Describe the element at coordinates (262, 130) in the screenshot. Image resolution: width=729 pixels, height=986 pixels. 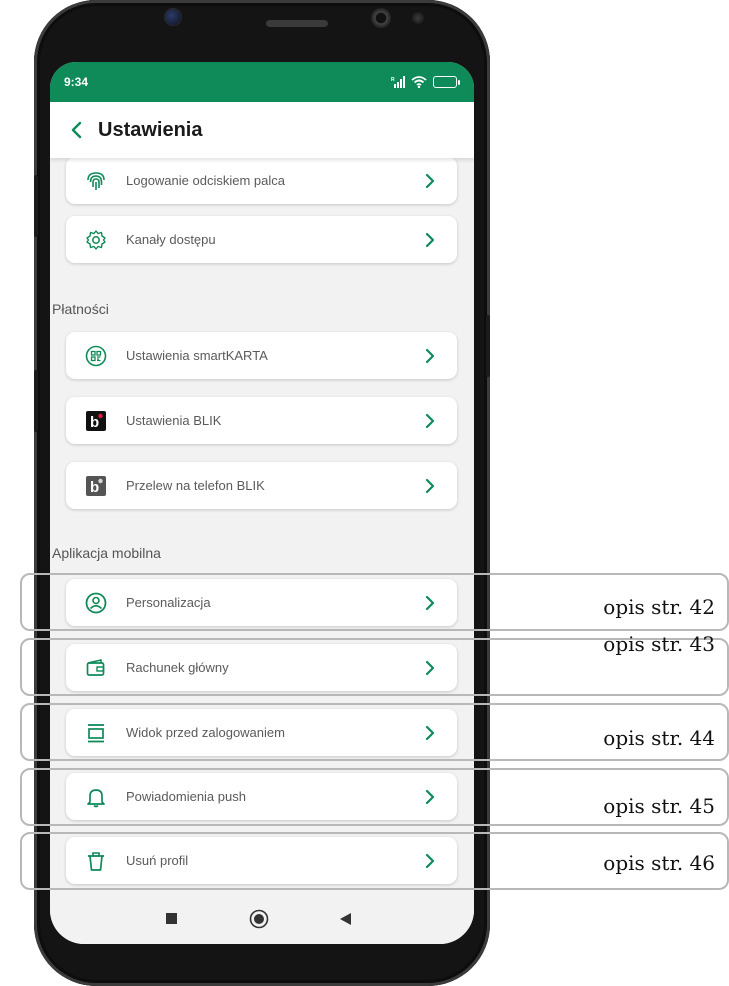
I see `app-header: Ustawienia` at that location.